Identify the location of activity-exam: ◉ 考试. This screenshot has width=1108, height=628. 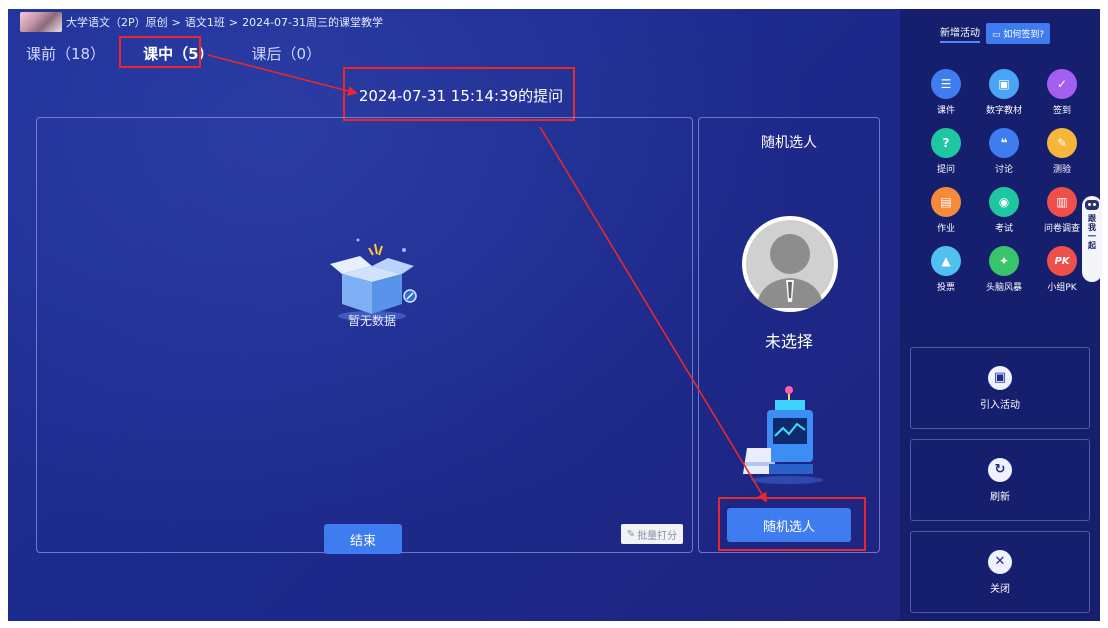
(1004, 210).